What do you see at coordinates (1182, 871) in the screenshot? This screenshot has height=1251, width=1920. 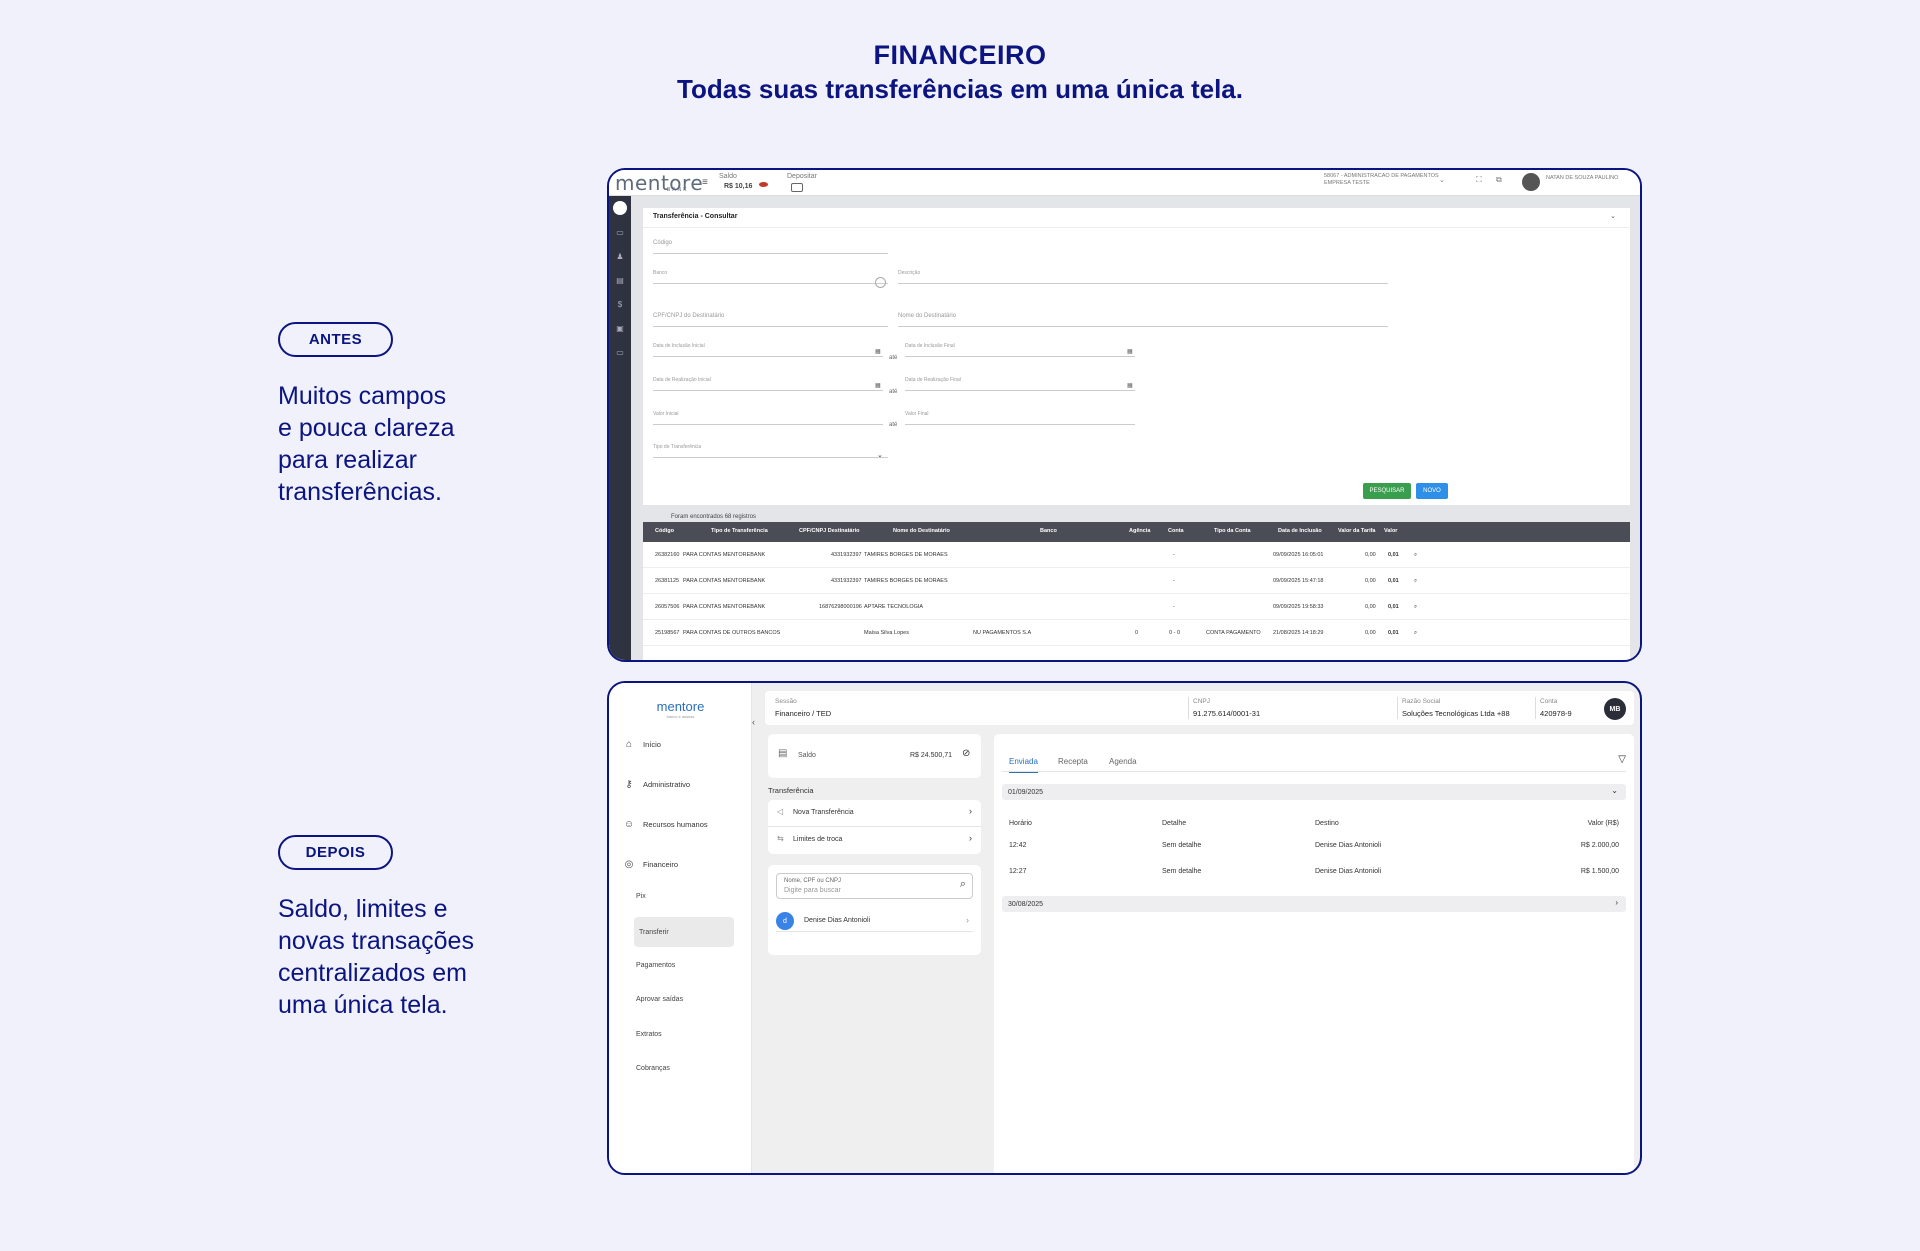 I see `cell-detalhe: Sem detalhe` at bounding box center [1182, 871].